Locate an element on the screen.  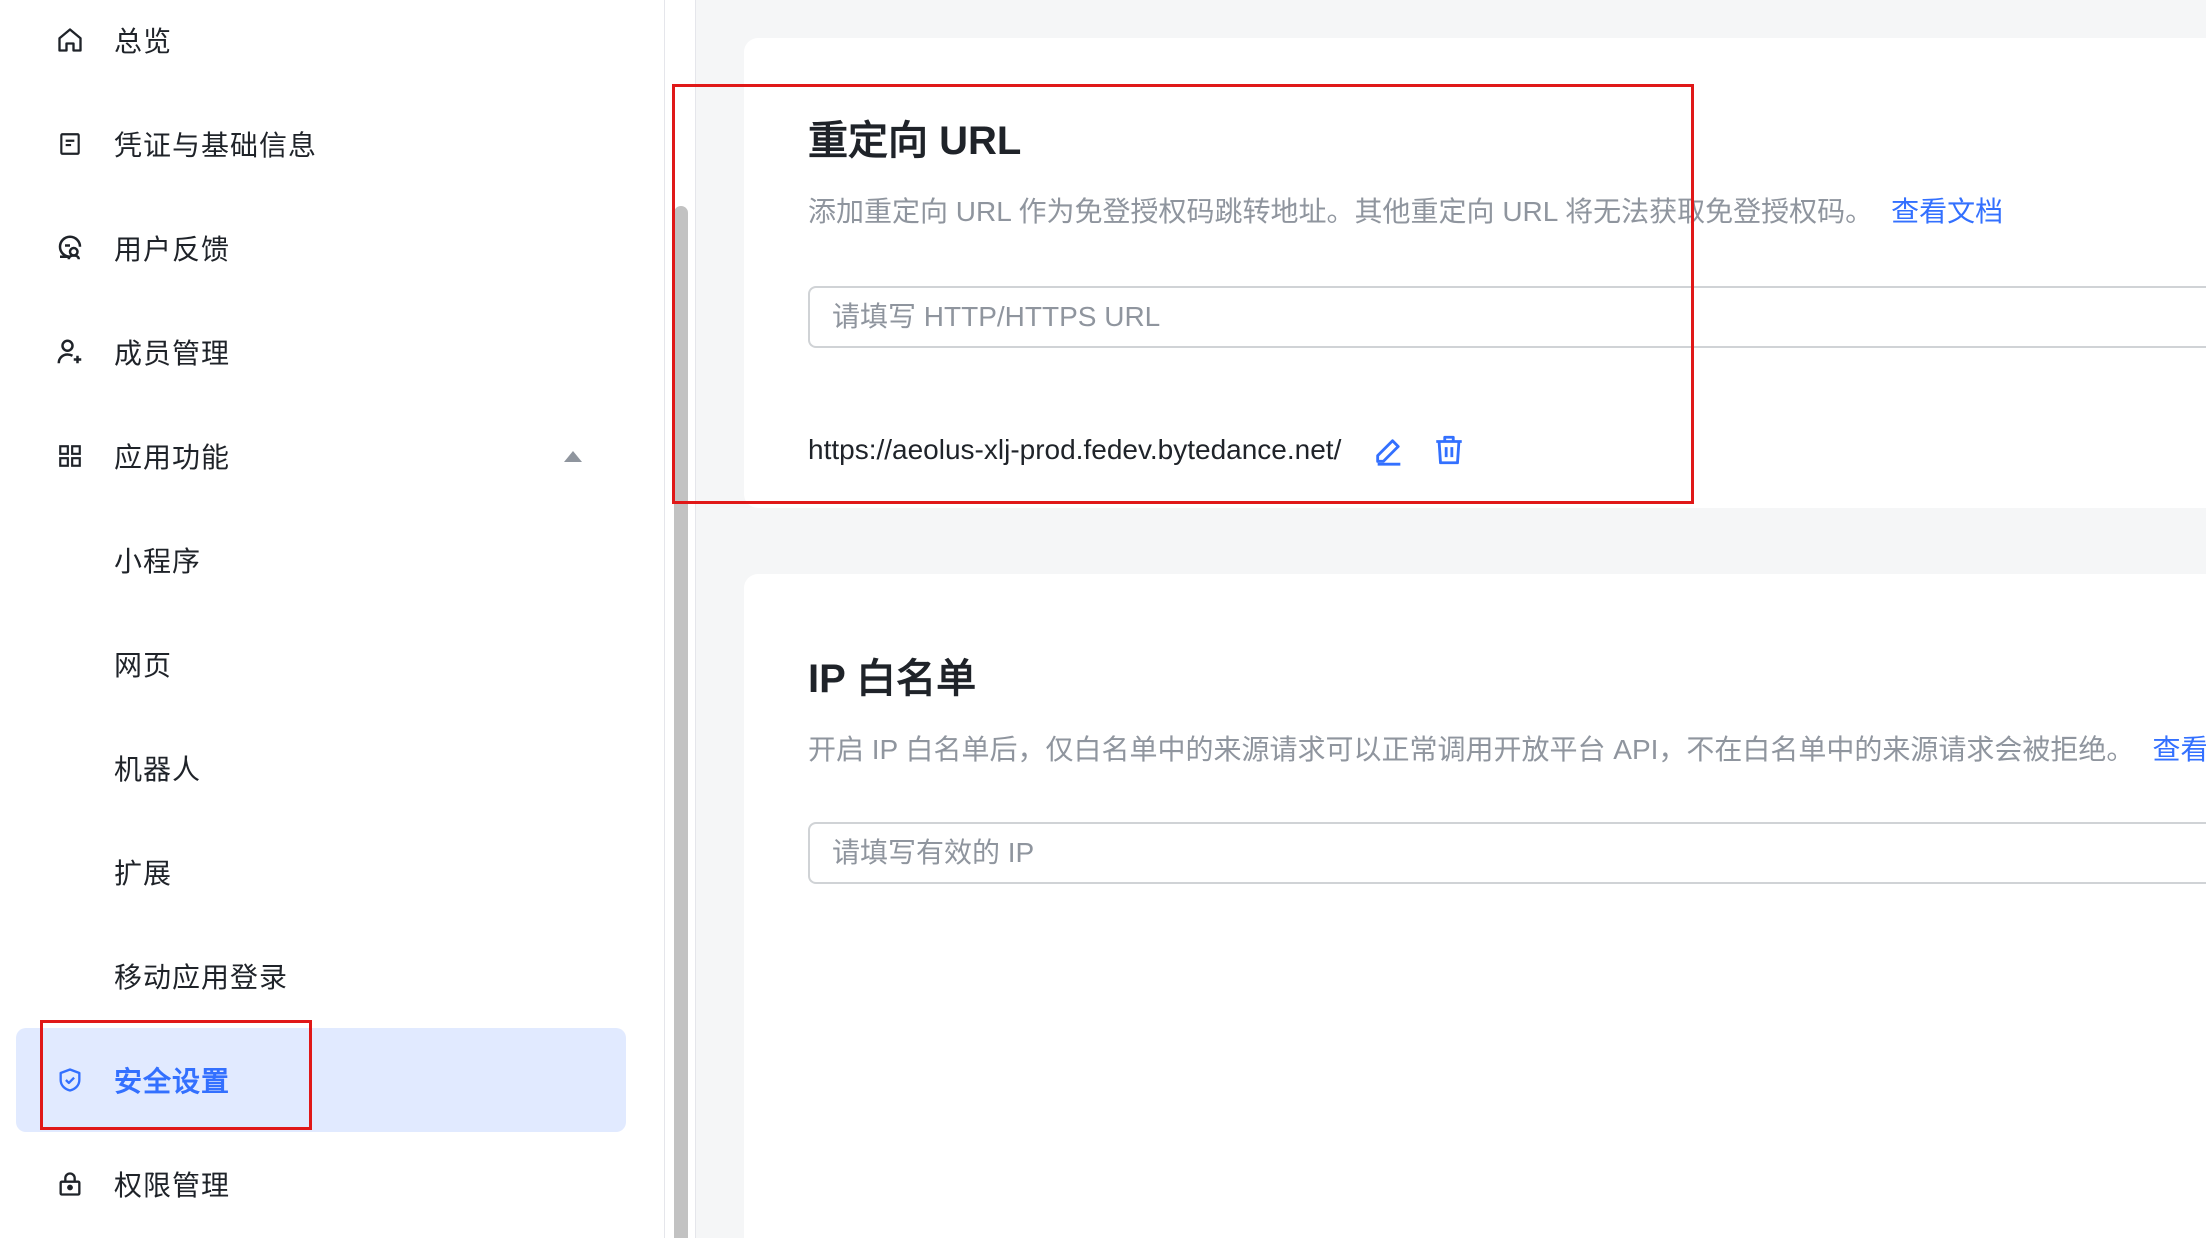
sidebar-item-feedback: 用户反馈 is located at coordinates (332, 248).